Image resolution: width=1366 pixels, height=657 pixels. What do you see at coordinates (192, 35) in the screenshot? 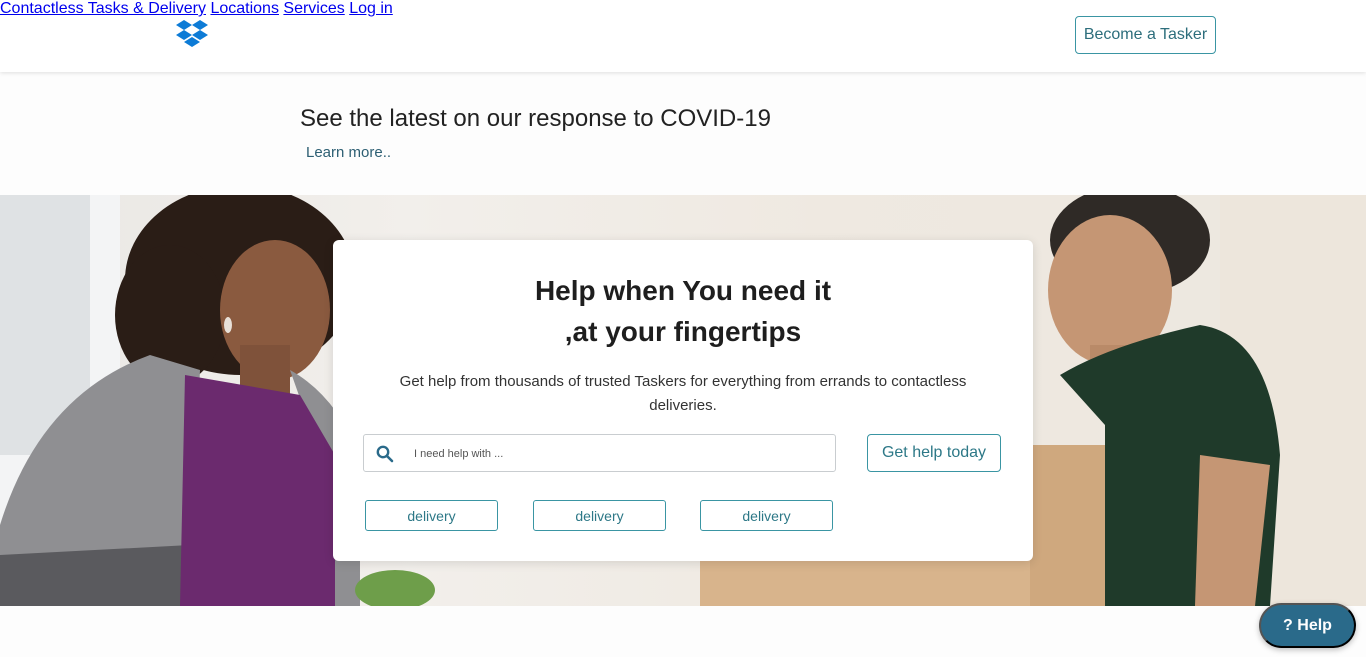
I see `dropbox-logo-icon` at bounding box center [192, 35].